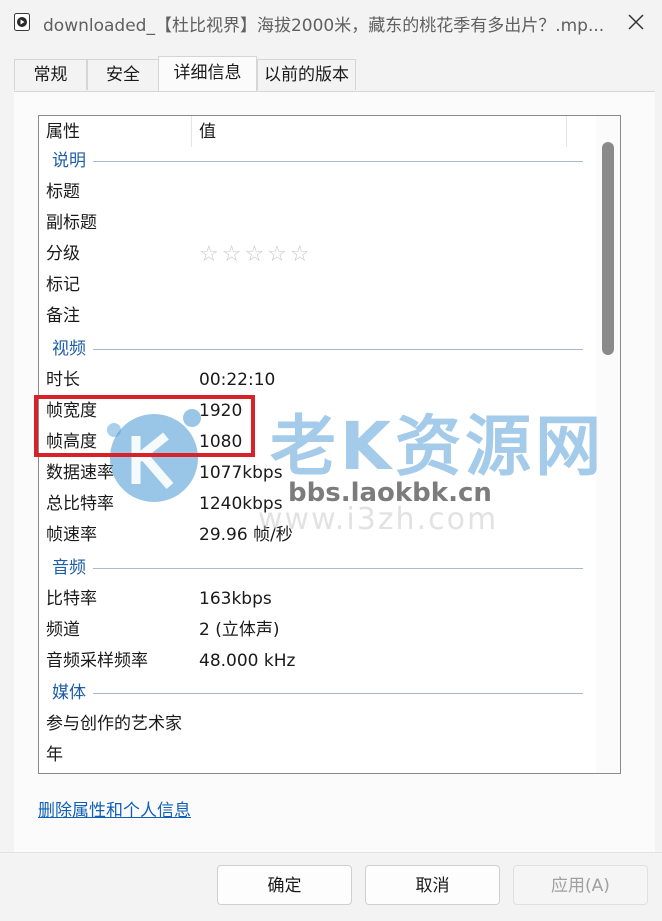 This screenshot has width=662, height=921. What do you see at coordinates (69, 161) in the screenshot?
I see `group-label: 说明` at bounding box center [69, 161].